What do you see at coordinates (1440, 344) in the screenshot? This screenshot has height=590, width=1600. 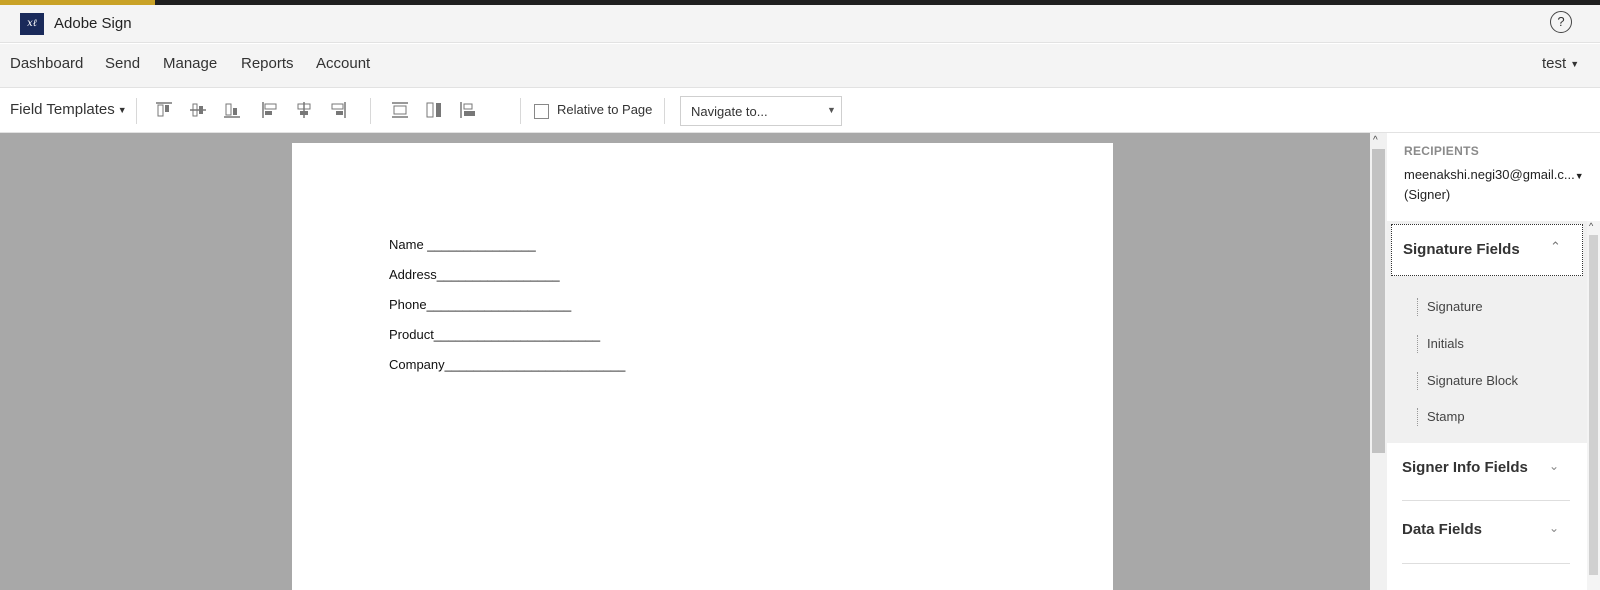 I see `field-initials: Initials` at bounding box center [1440, 344].